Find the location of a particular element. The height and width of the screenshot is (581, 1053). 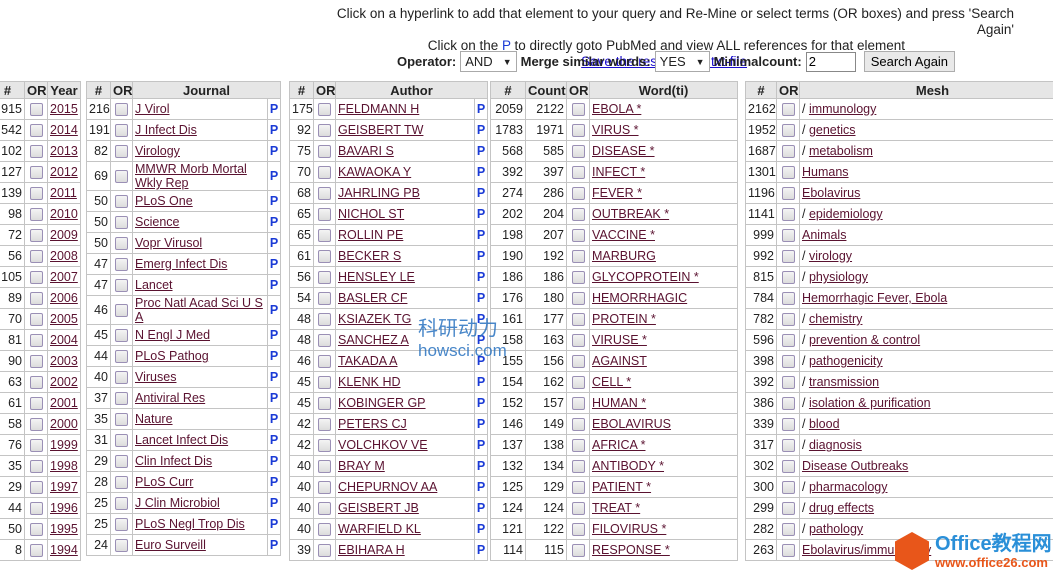

term-link: BAVARI S is located at coordinates (366, 151).